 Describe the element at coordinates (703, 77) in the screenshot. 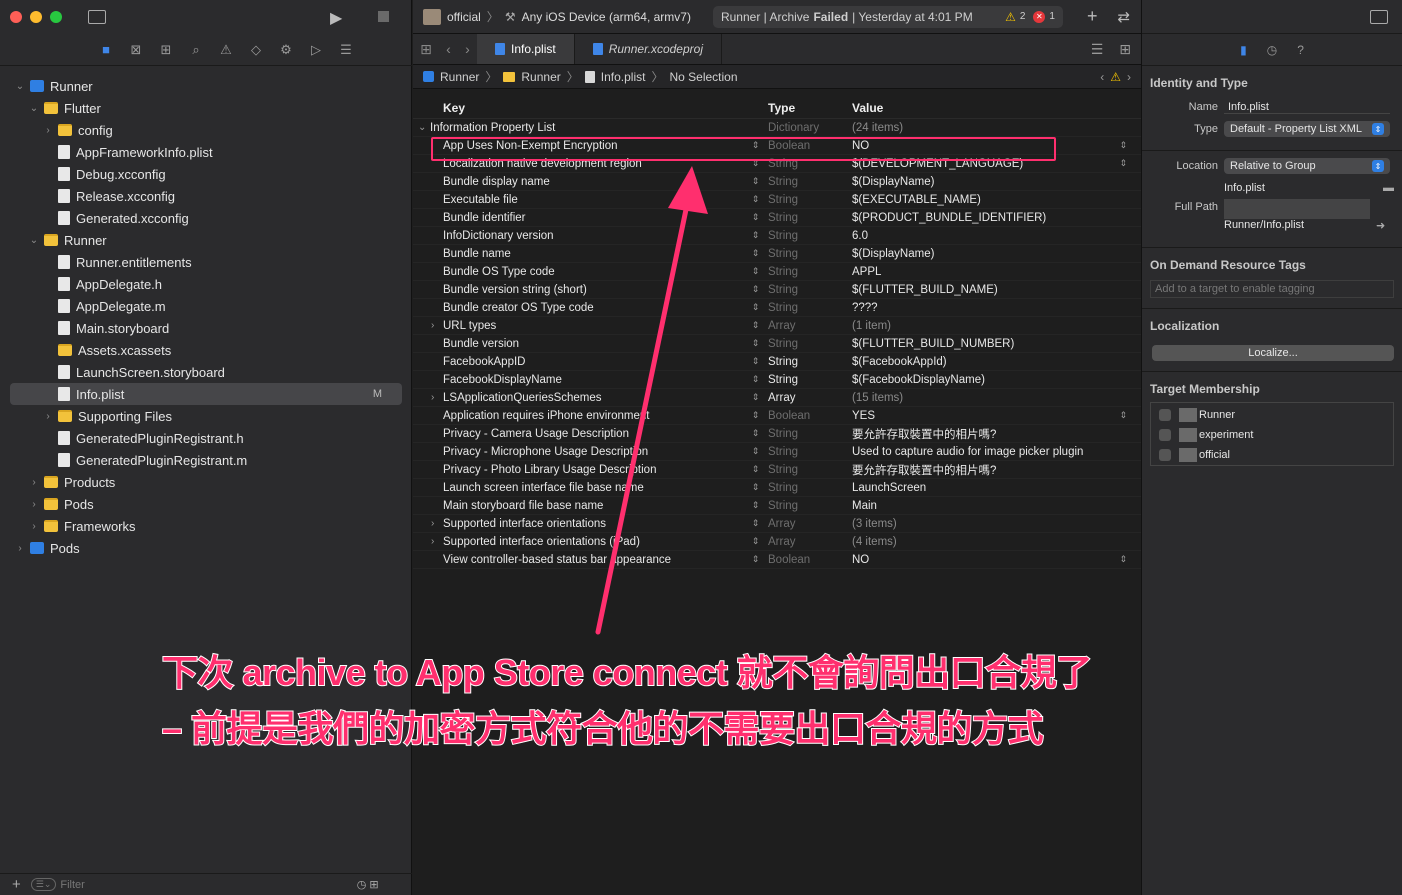

I see `jumpbar-selection: No Selection` at that location.